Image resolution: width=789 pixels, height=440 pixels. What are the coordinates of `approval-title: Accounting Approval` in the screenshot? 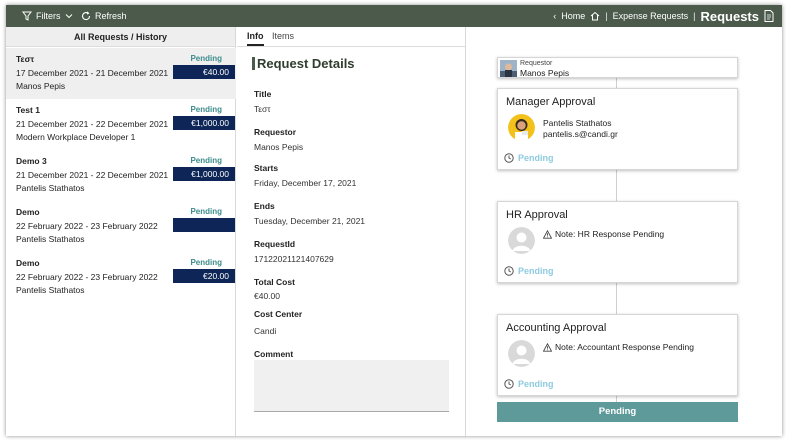 It's located at (556, 328).